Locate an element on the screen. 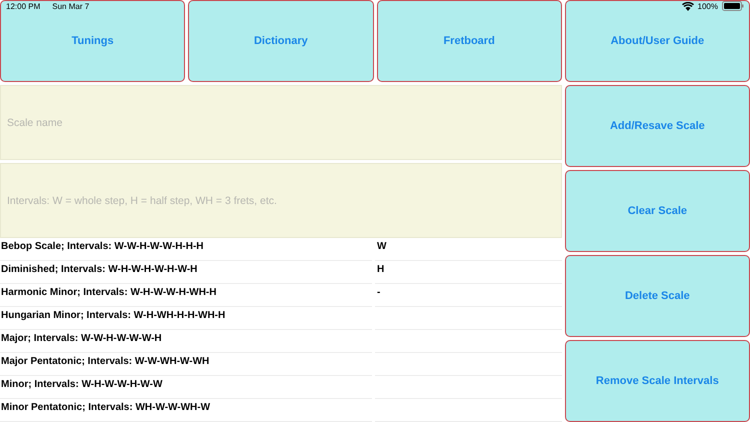  status-date: Sun Mar 7 is located at coordinates (71, 6).